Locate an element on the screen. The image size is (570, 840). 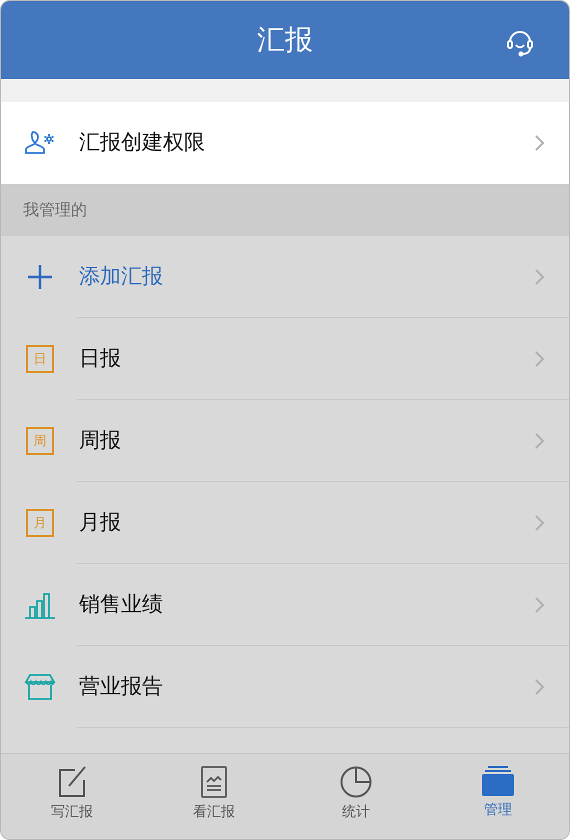
person-gear-icon is located at coordinates (40, 143).